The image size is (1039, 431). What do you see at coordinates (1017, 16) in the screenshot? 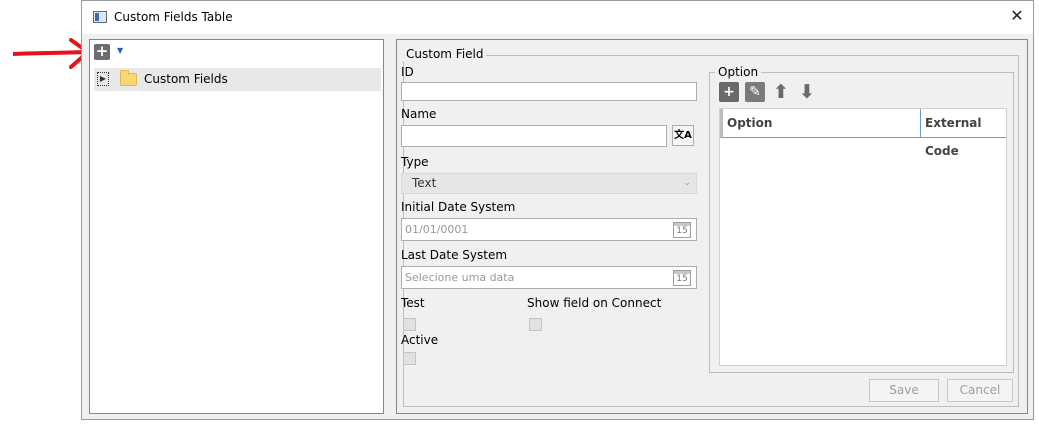
I see `close-icon: ✕` at bounding box center [1017, 16].